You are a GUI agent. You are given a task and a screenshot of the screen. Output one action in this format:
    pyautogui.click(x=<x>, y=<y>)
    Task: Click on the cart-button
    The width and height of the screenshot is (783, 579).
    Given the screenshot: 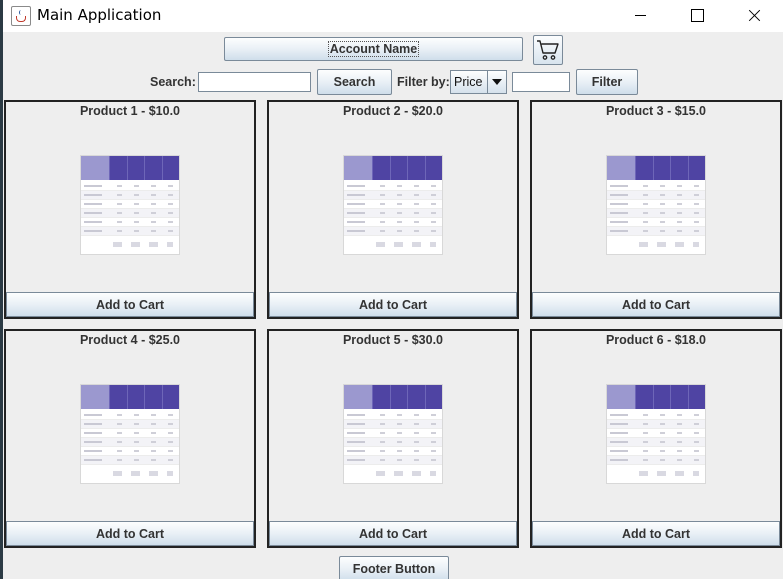 What is the action you would take?
    pyautogui.click(x=548, y=50)
    